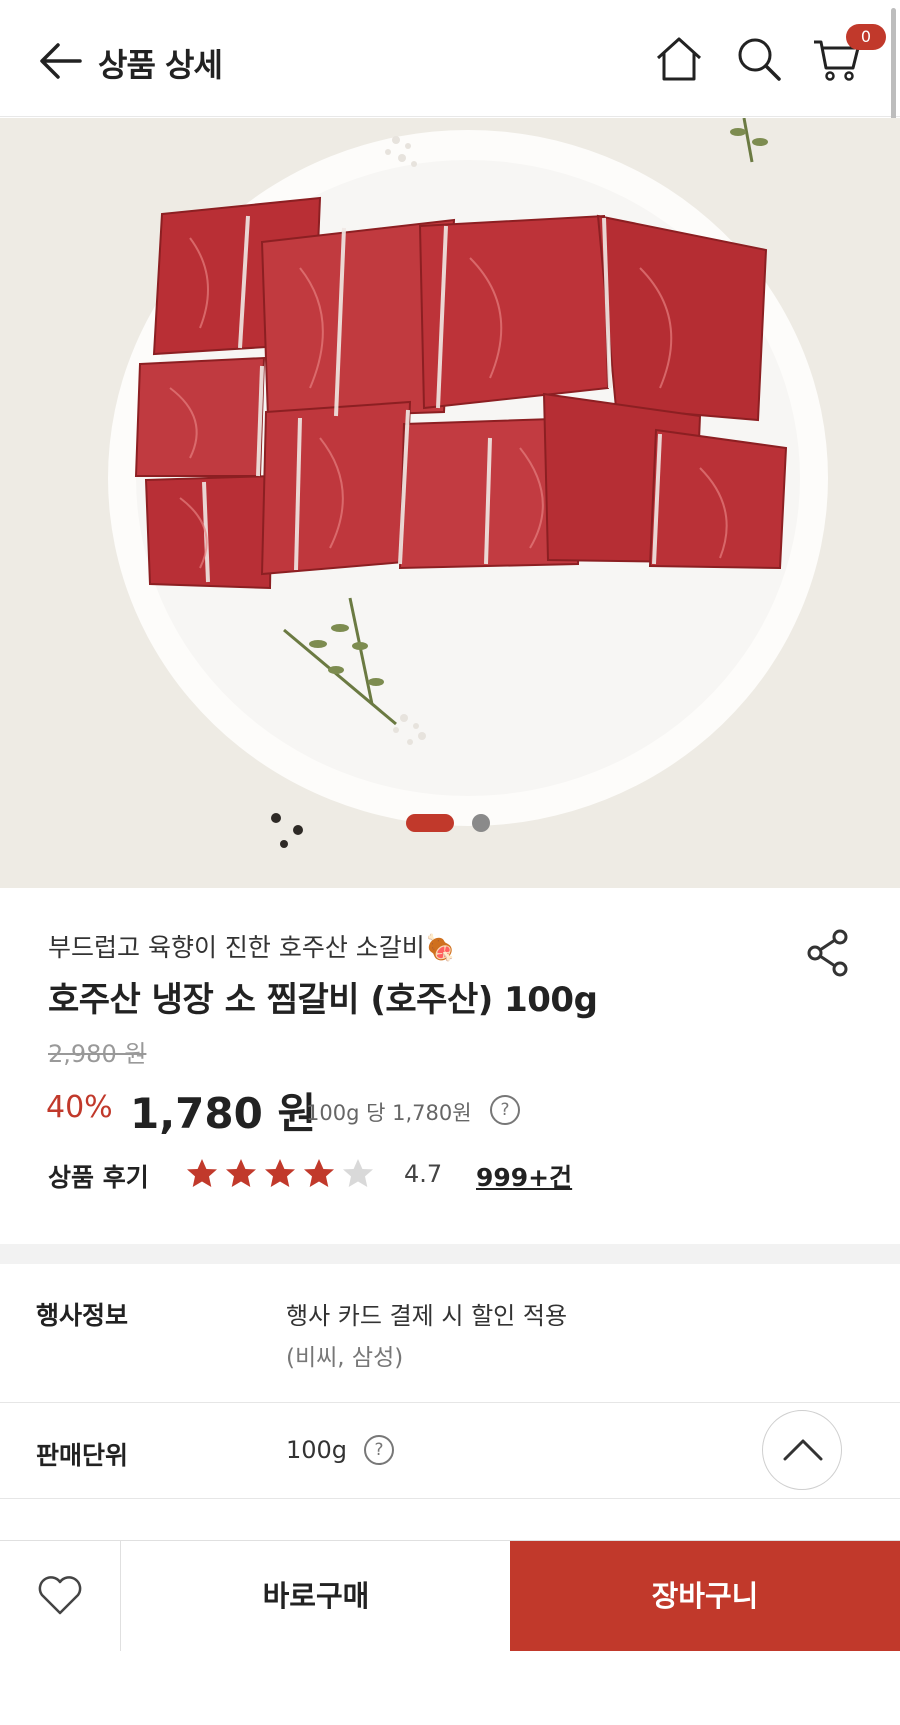  Describe the element at coordinates (61, 61) in the screenshot. I see `back-arrow-icon` at that location.